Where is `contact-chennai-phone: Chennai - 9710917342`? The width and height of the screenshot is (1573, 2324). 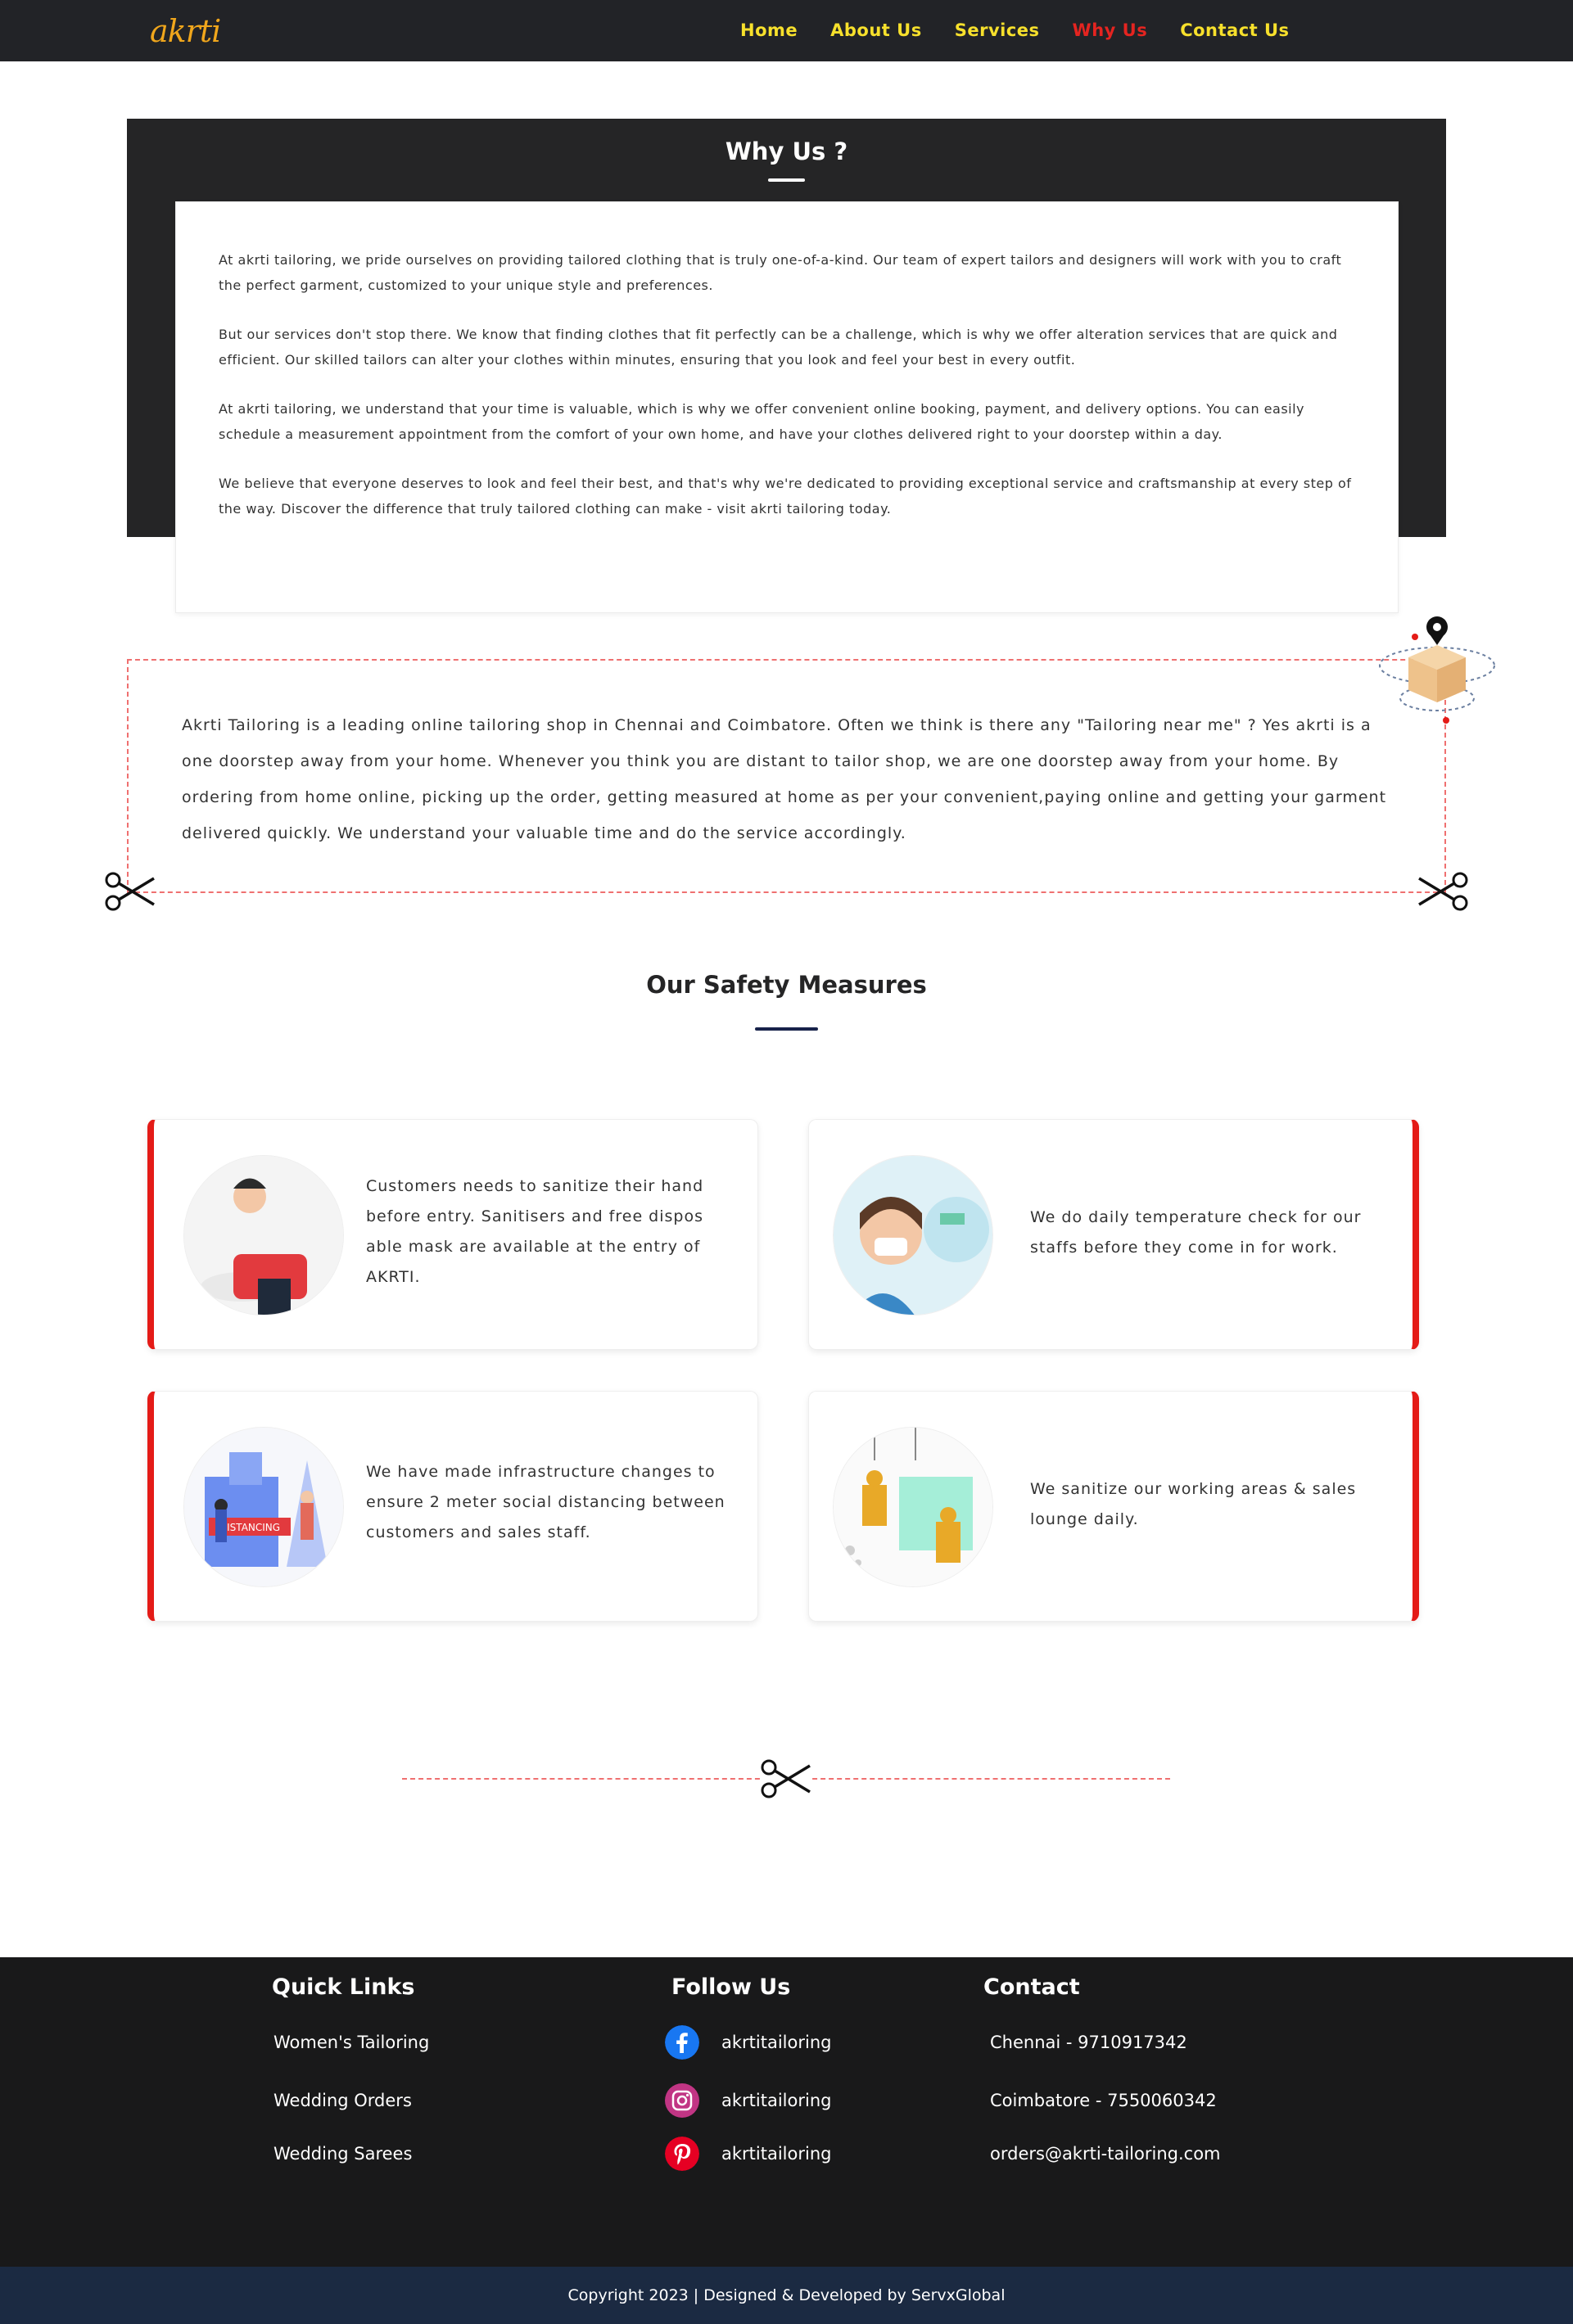 contact-chennai-phone: Chennai - 9710917342 is located at coordinates (1088, 2042).